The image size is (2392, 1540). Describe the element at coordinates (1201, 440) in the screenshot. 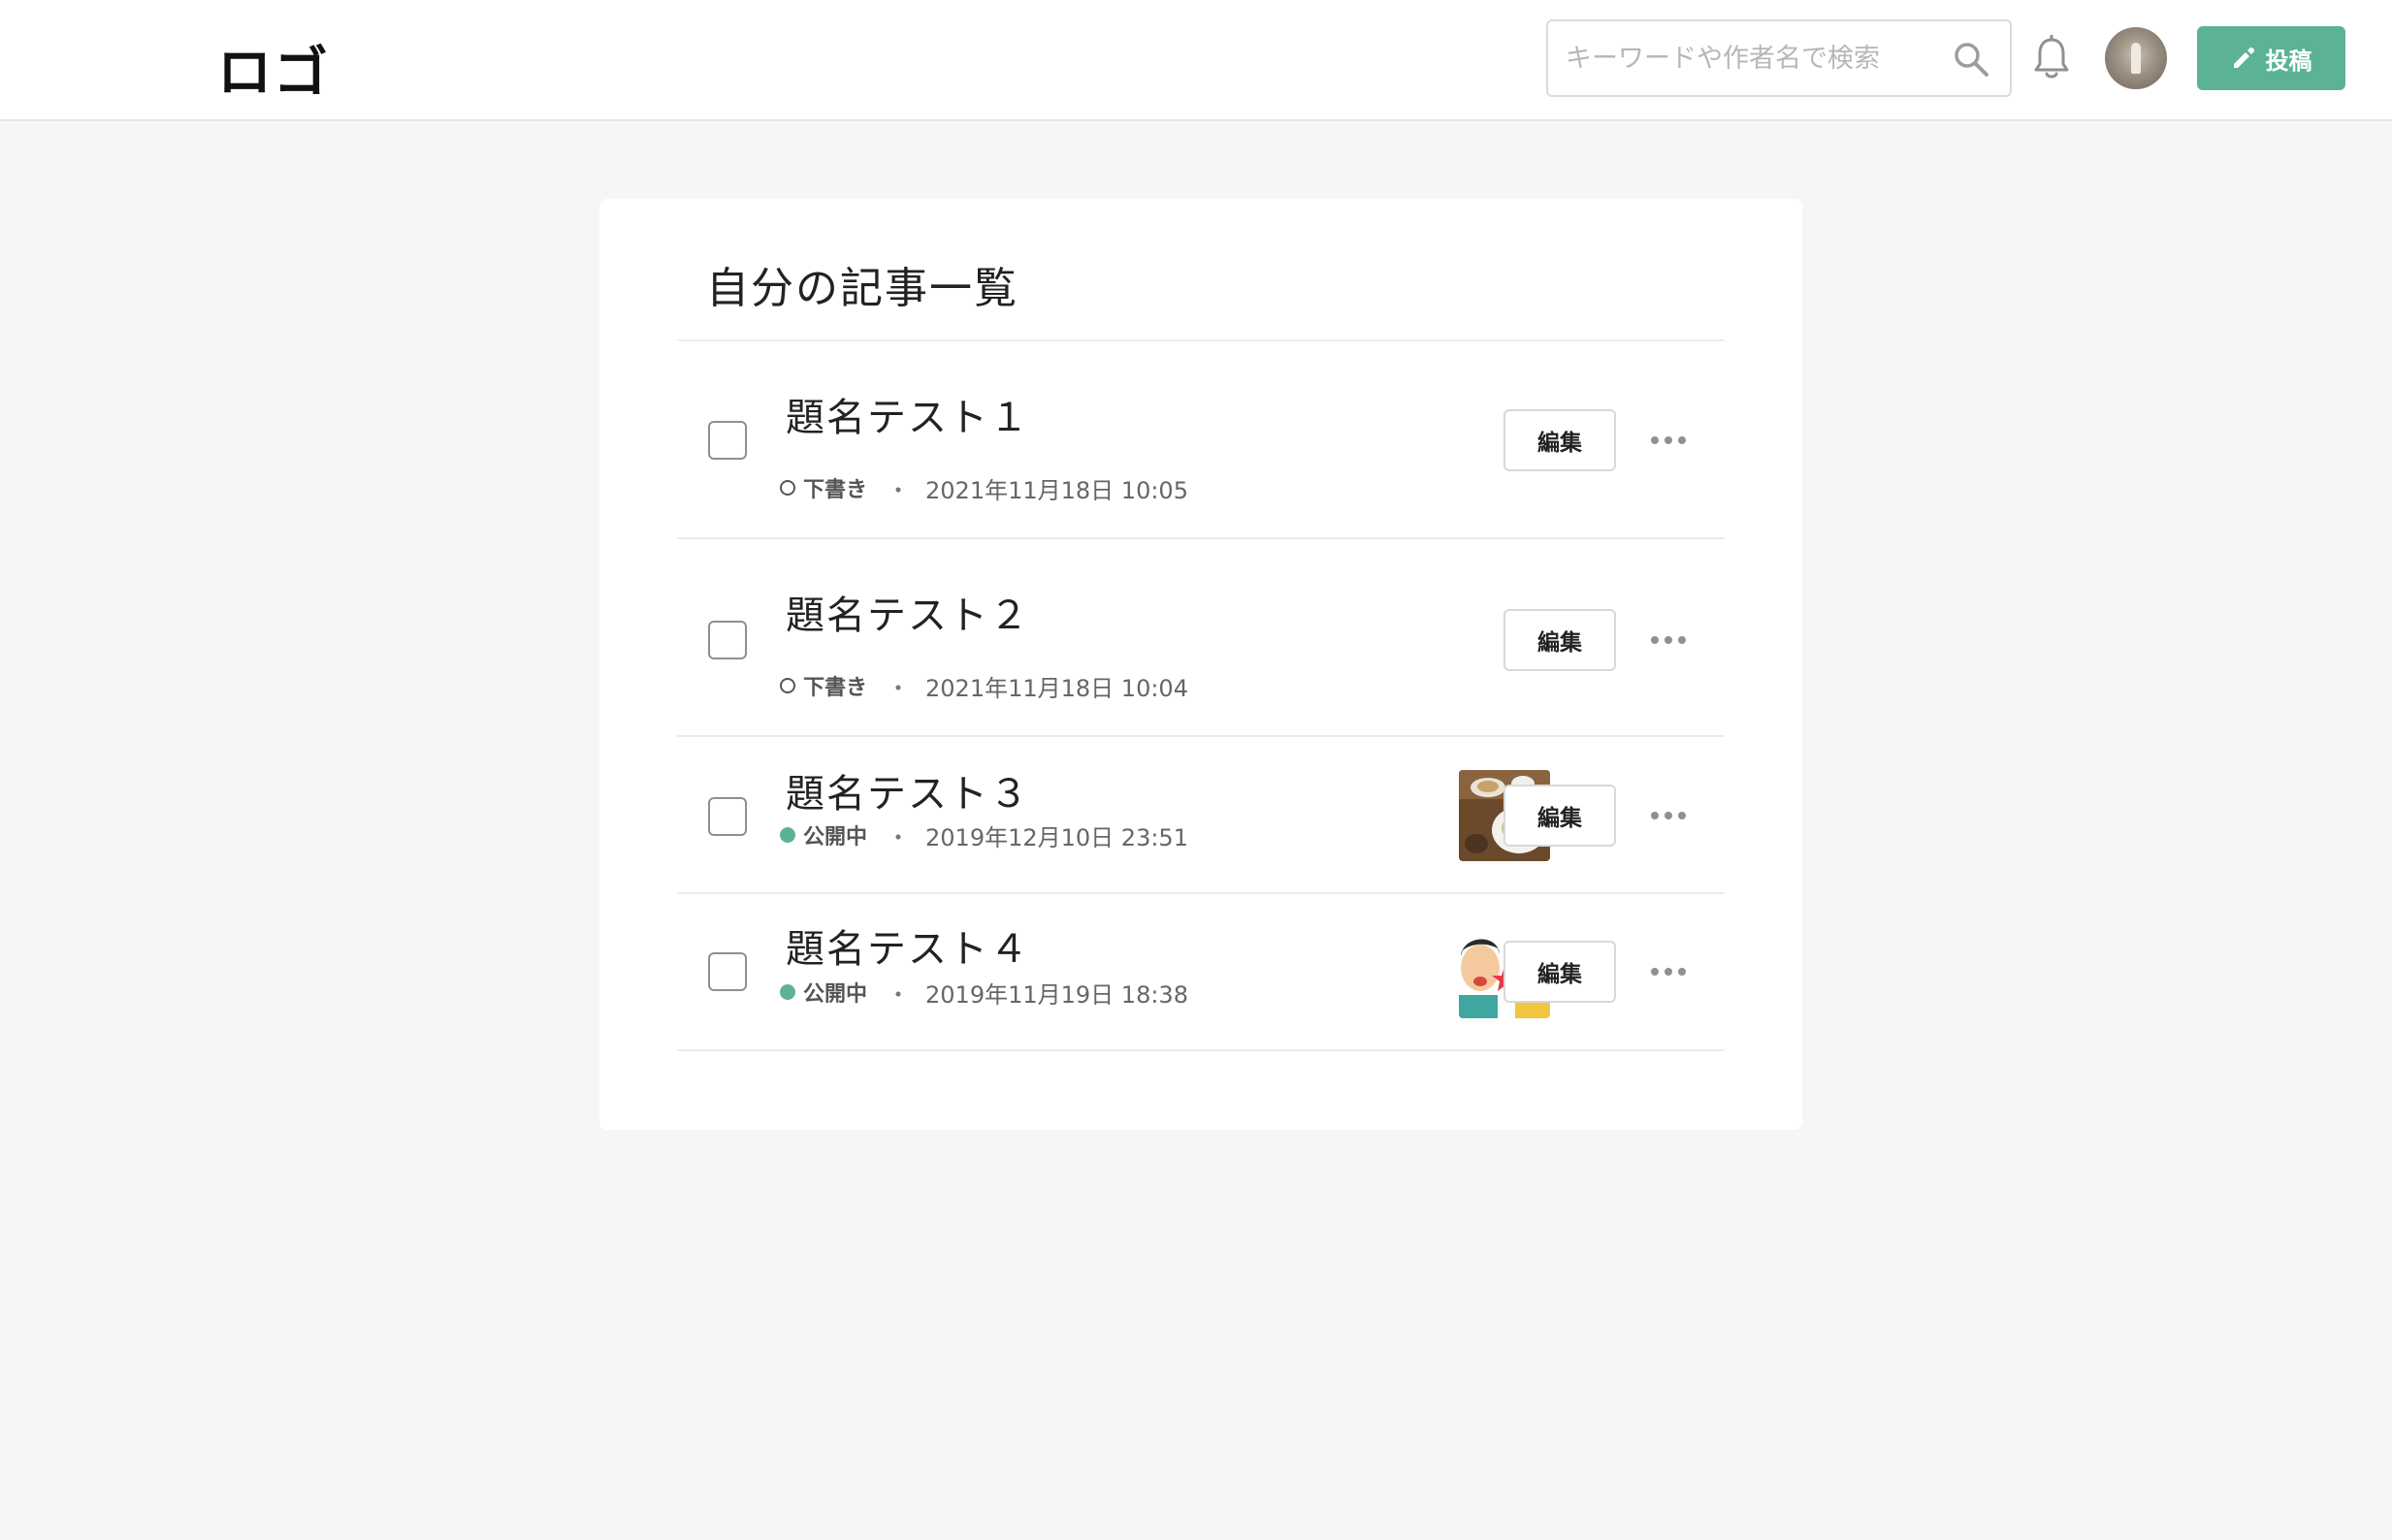

I see `article-row: 題名テスト１ 下書き ・ 2021年11月18日 10:05 編集` at that location.